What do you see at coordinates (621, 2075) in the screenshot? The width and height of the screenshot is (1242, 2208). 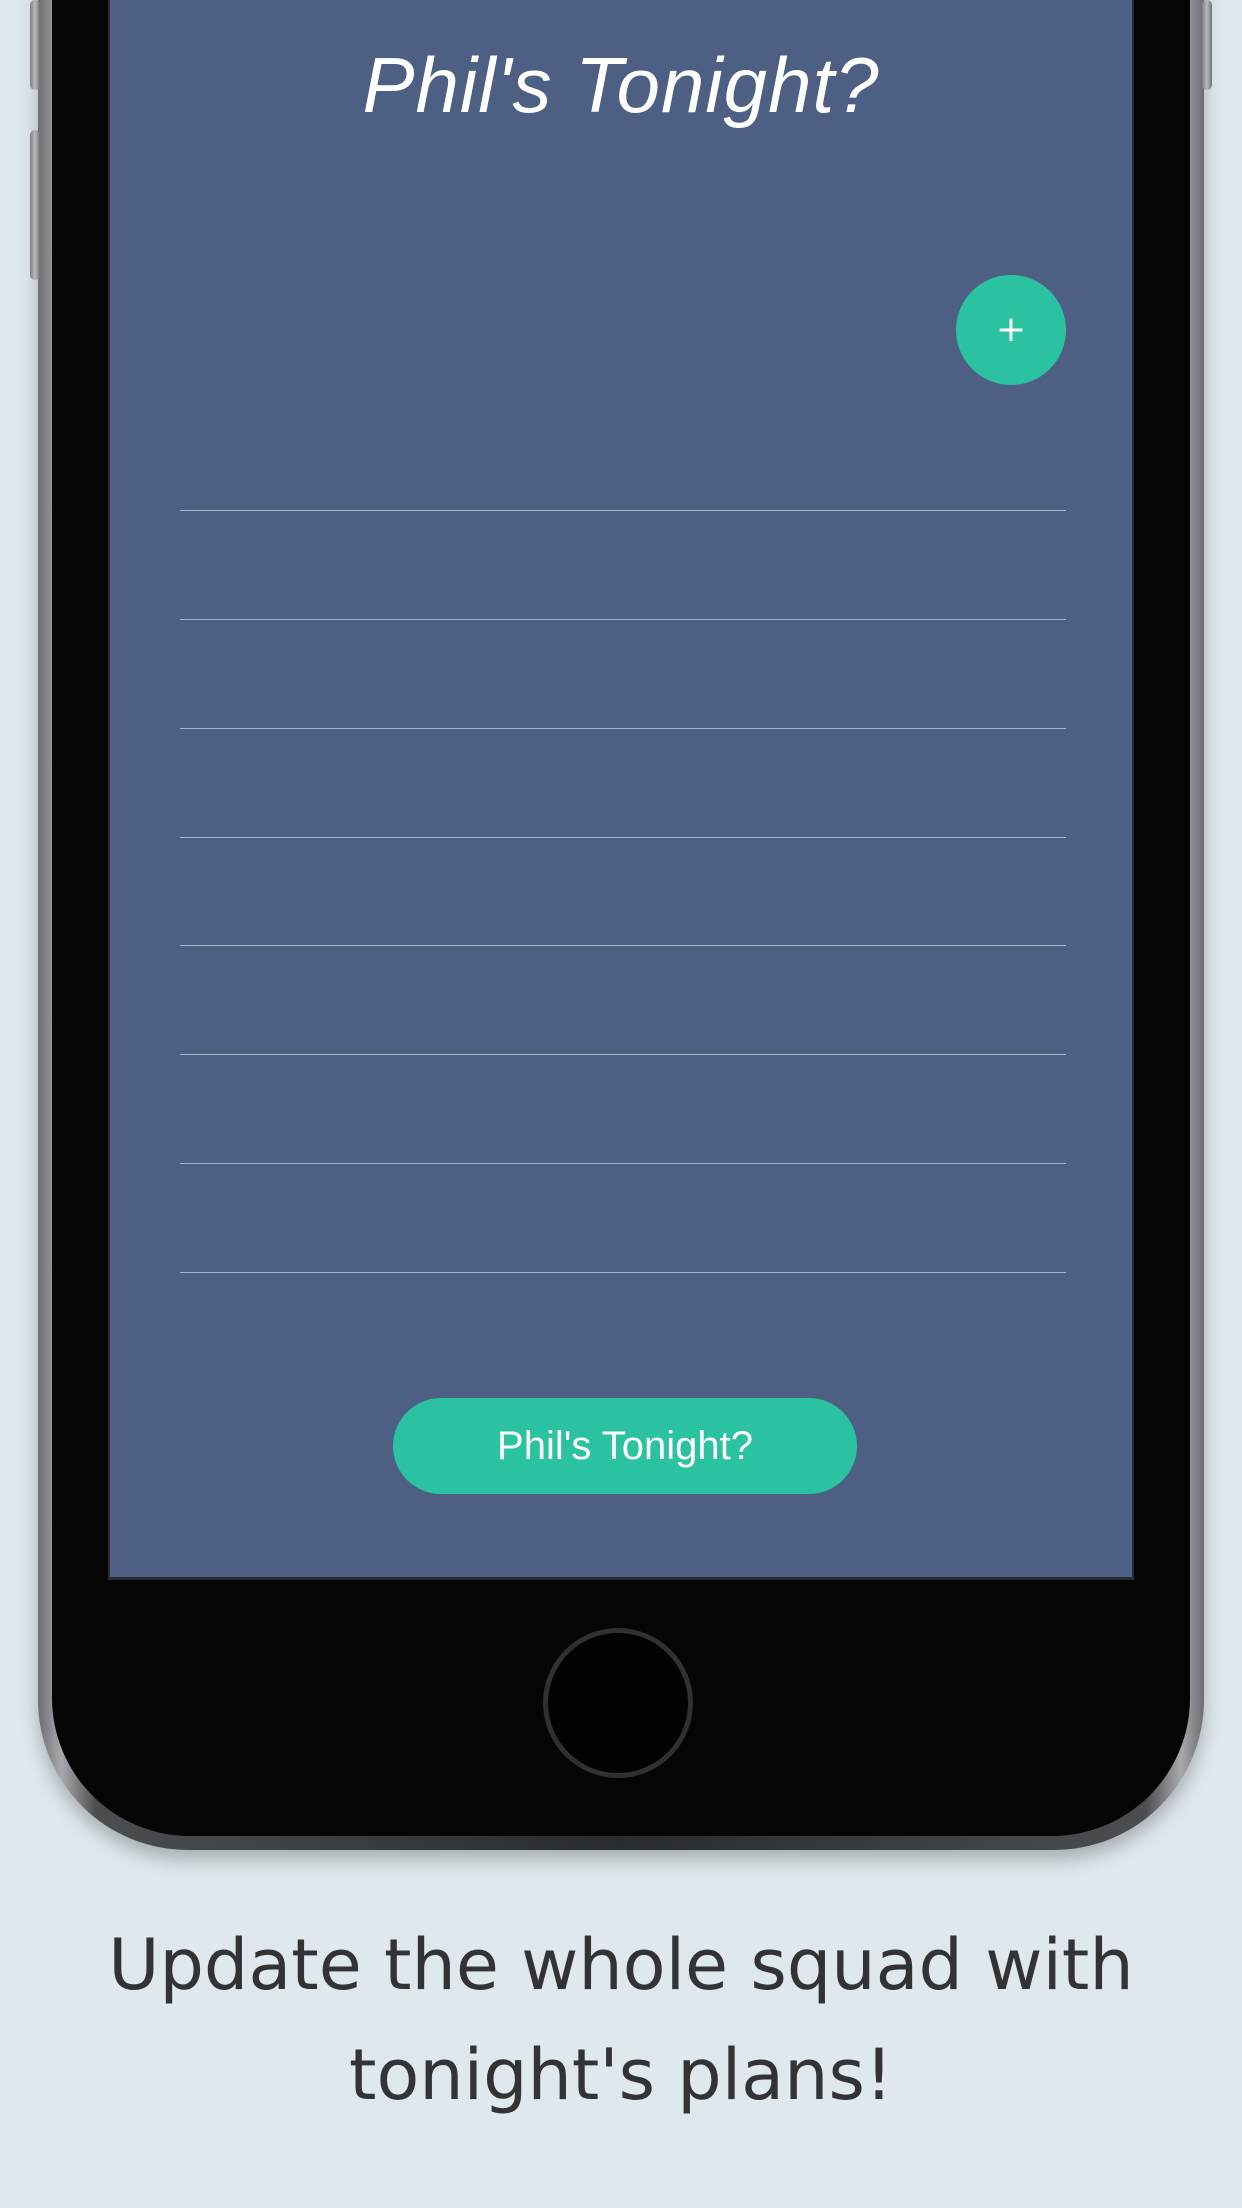 I see `caption-line-2: tonight's plans!` at bounding box center [621, 2075].